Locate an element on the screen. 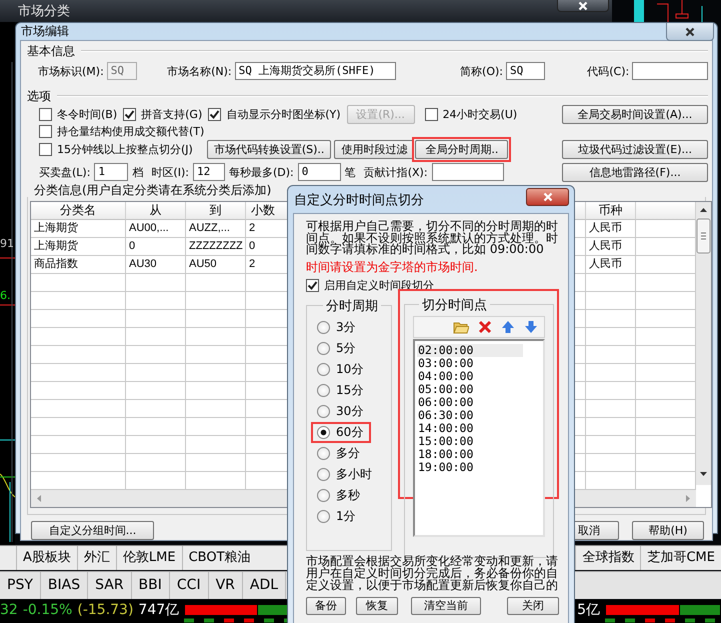 The image size is (721, 623). column-header: 到 is located at coordinates (216, 211).